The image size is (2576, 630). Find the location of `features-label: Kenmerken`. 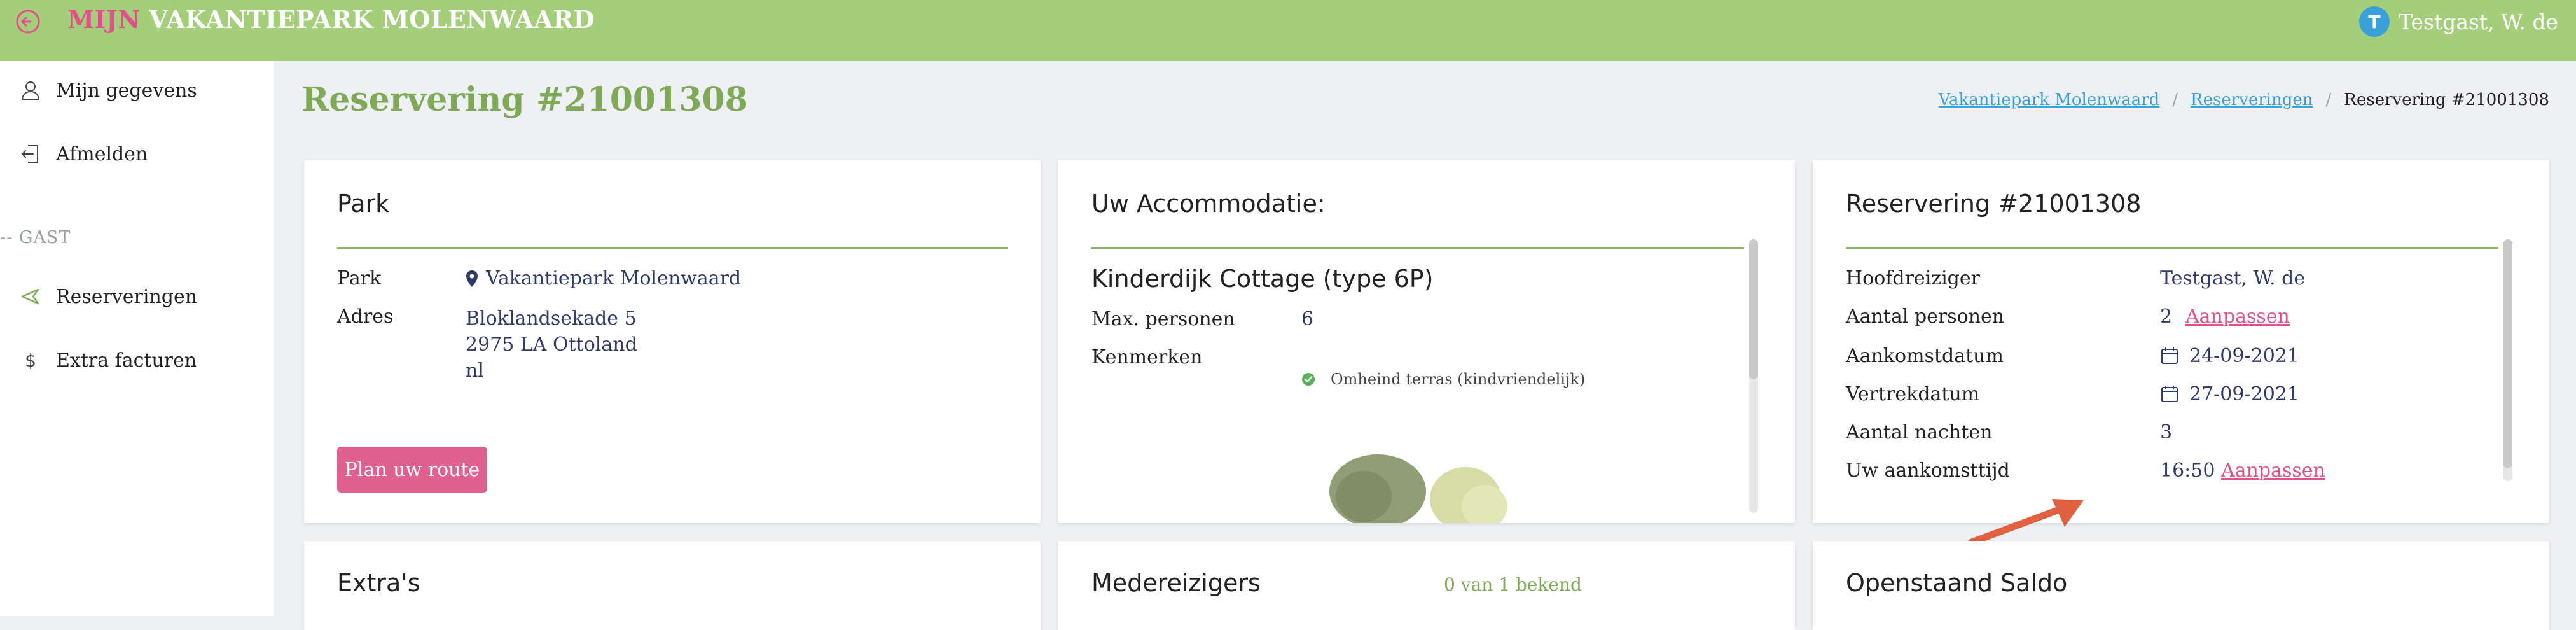

features-label: Kenmerken is located at coordinates (1147, 357).